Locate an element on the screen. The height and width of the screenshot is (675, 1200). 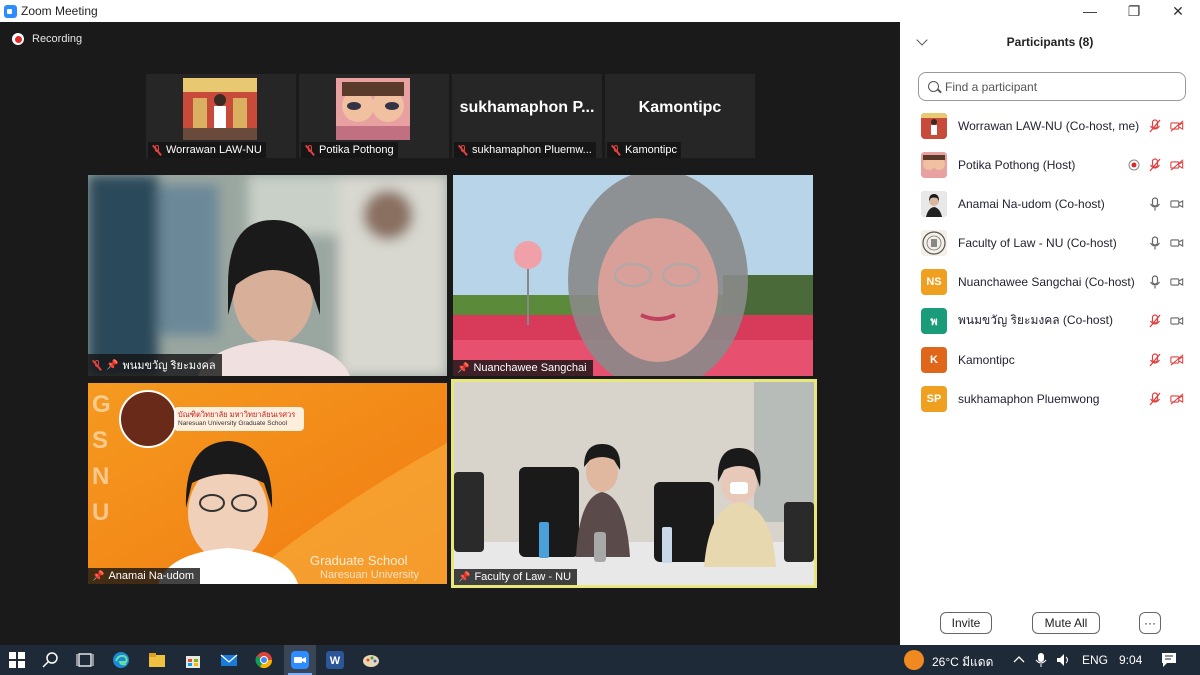
participant-row: SP sukhamaphon Pluemwong is located at coordinates (1050, 398).